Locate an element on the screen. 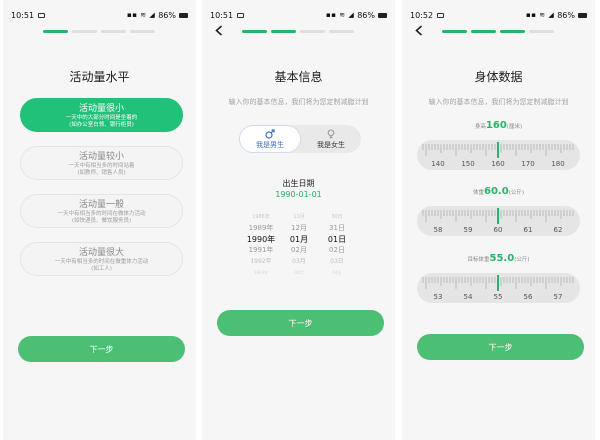 The height and width of the screenshot is (440, 600). male-icon is located at coordinates (270, 133).